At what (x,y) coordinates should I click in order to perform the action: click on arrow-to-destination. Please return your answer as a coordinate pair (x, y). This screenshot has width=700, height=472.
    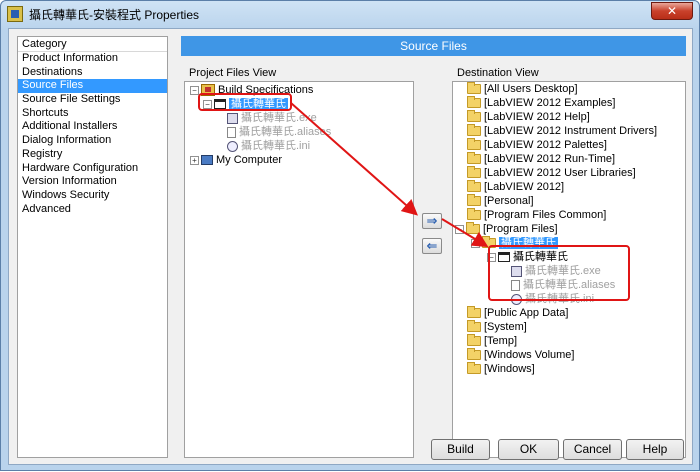
    Looking at the image, I should click on (465, 233).